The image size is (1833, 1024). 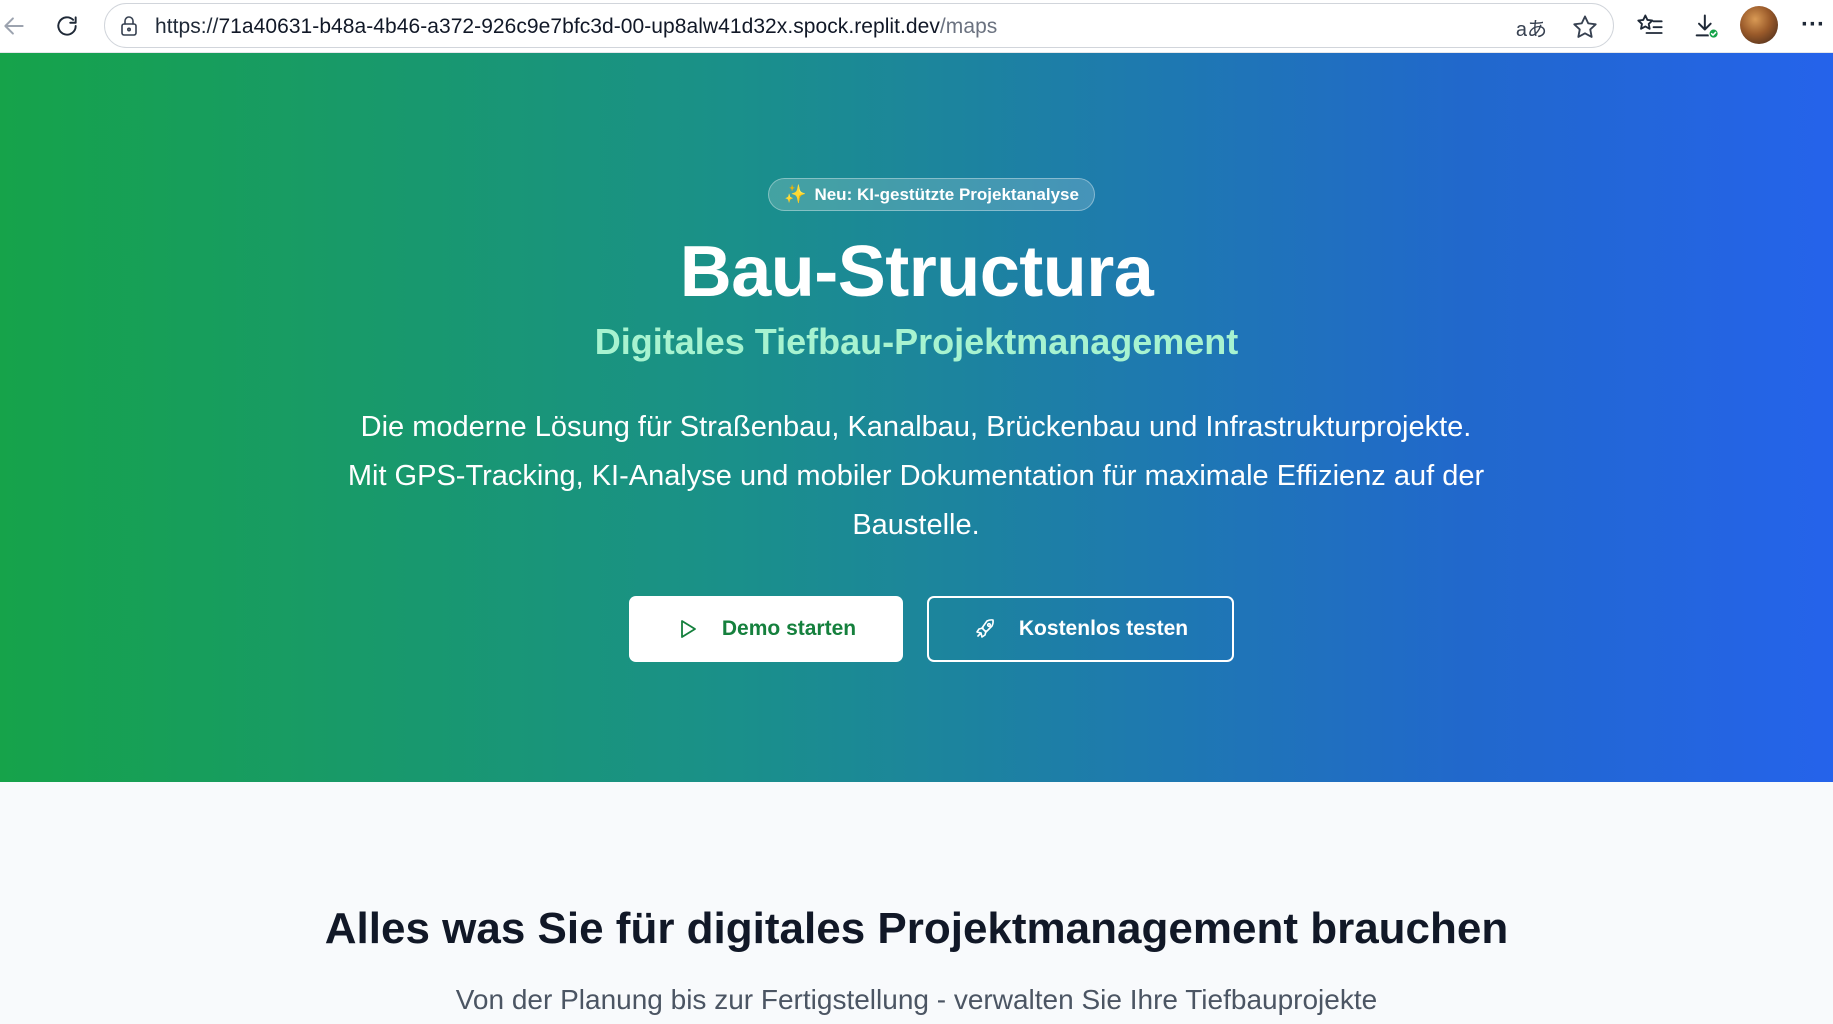 I want to click on favorite-star-icon, so click(x=1585, y=27).